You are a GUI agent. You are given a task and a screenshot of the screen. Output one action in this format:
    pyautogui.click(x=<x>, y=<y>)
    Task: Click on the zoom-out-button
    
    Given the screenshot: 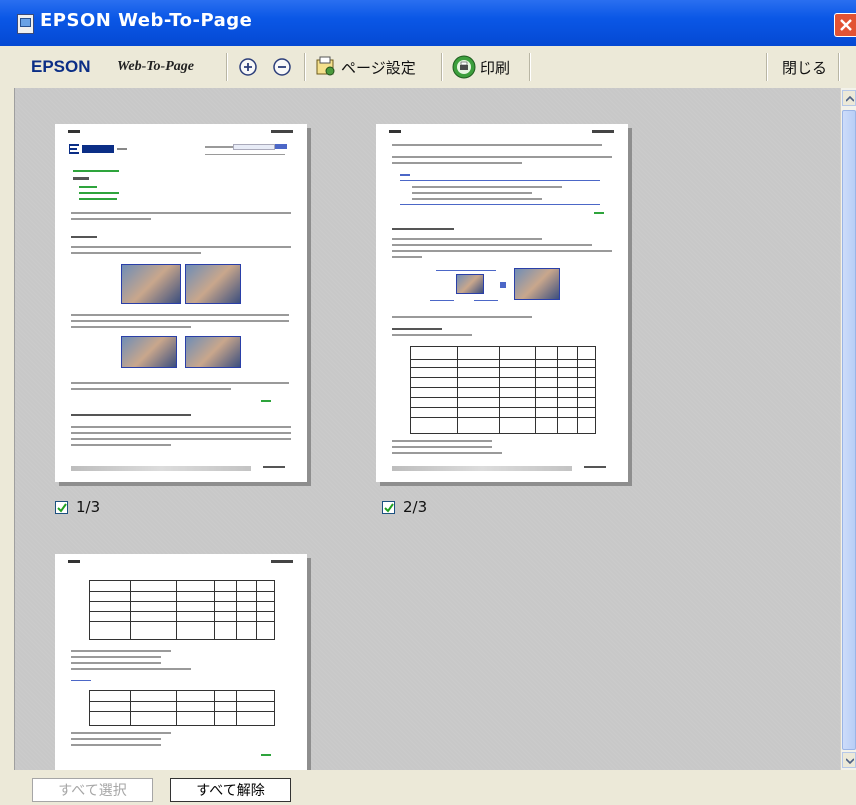 What is the action you would take?
    pyautogui.click(x=282, y=67)
    